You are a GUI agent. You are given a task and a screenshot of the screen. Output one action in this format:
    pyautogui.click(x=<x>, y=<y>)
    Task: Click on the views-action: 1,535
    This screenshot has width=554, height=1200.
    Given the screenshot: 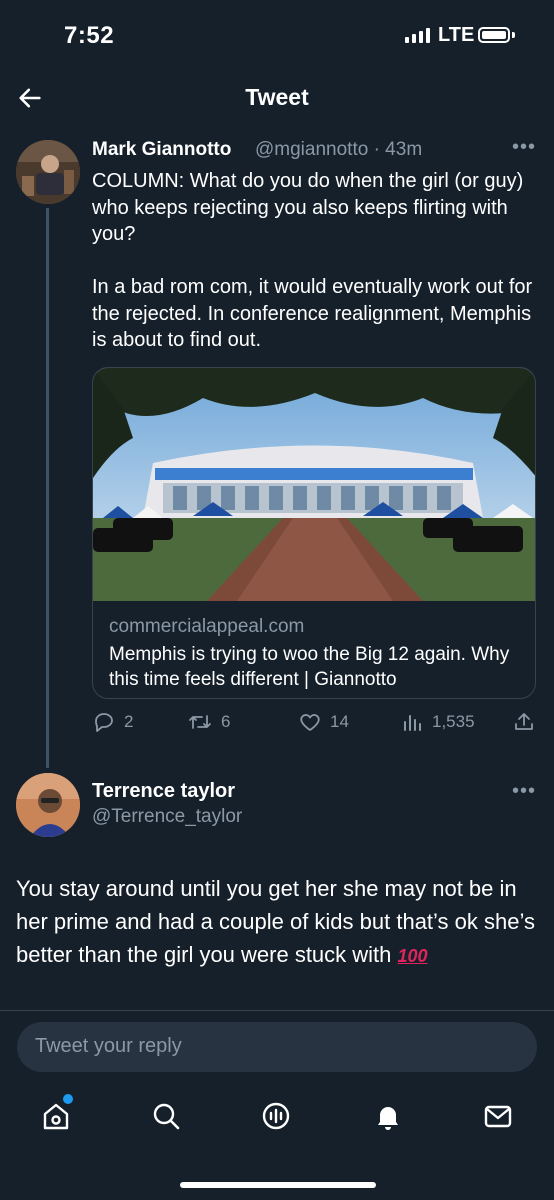 What is the action you would take?
    pyautogui.click(x=438, y=722)
    